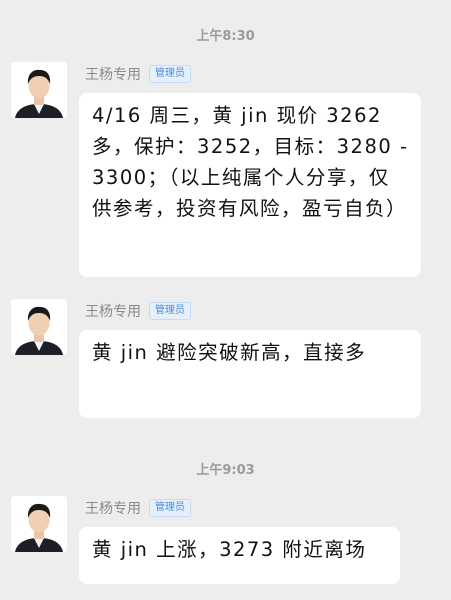 This screenshot has width=451, height=600. Describe the element at coordinates (250, 374) in the screenshot. I see `message-bubble: 黄 jin 避险突破新高，直接多` at that location.